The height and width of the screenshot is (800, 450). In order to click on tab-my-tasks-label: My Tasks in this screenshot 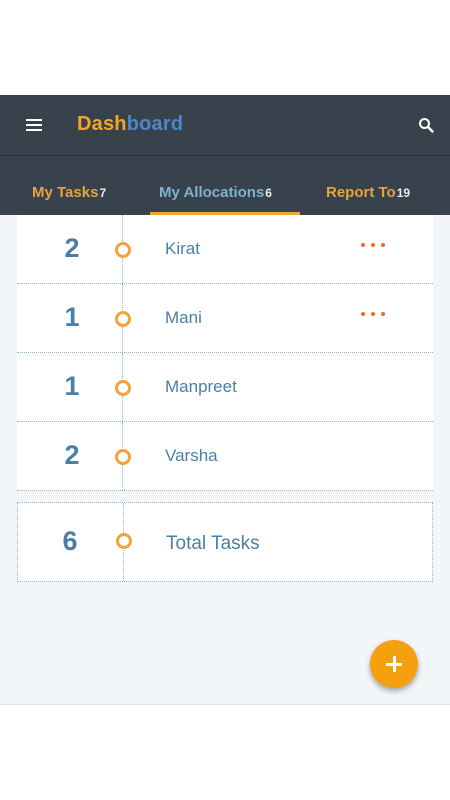, I will do `click(65, 192)`.